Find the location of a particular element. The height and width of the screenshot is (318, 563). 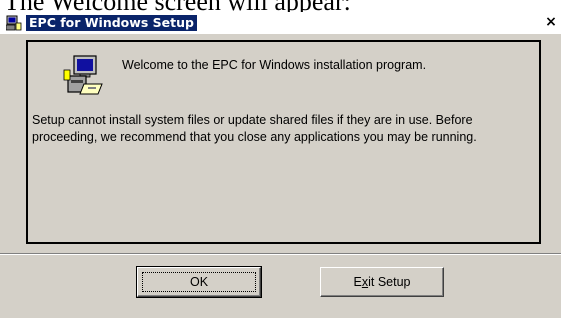

ok-button: OK is located at coordinates (199, 282).